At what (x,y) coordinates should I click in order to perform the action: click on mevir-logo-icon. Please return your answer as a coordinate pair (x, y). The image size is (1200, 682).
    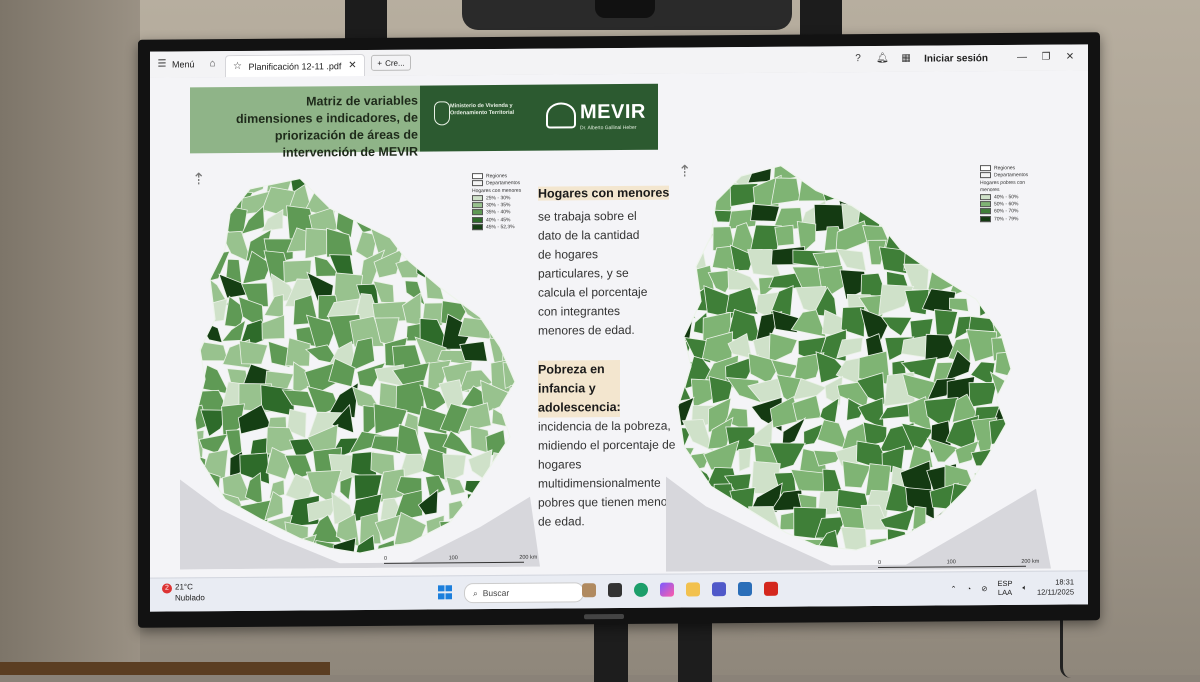
    Looking at the image, I should click on (561, 115).